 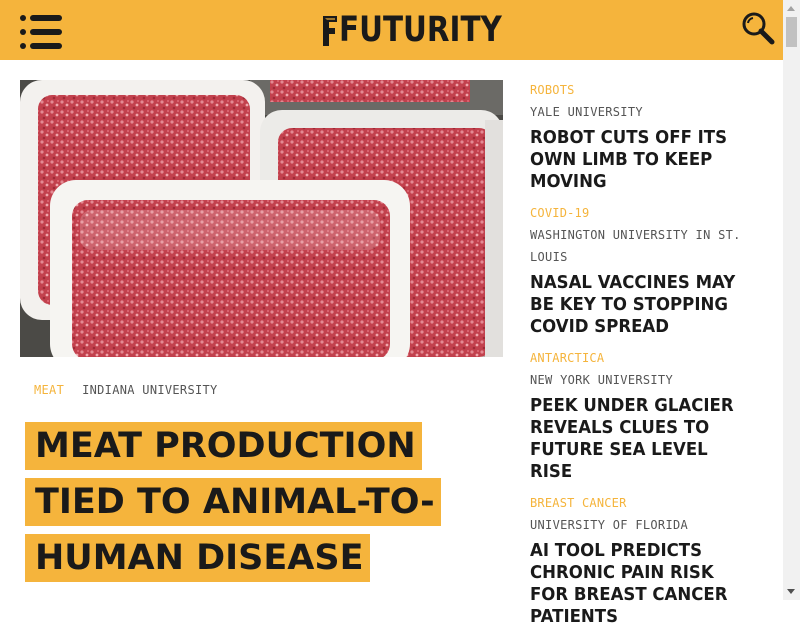 What do you see at coordinates (791, 591) in the screenshot?
I see `scroll-down-arrow-icon` at bounding box center [791, 591].